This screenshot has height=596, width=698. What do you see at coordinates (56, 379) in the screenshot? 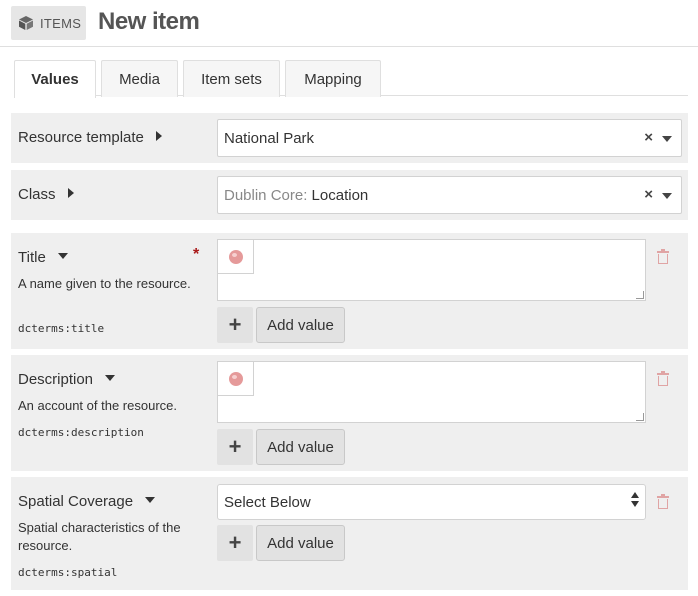
I see `property-description-label-text: Description` at bounding box center [56, 379].